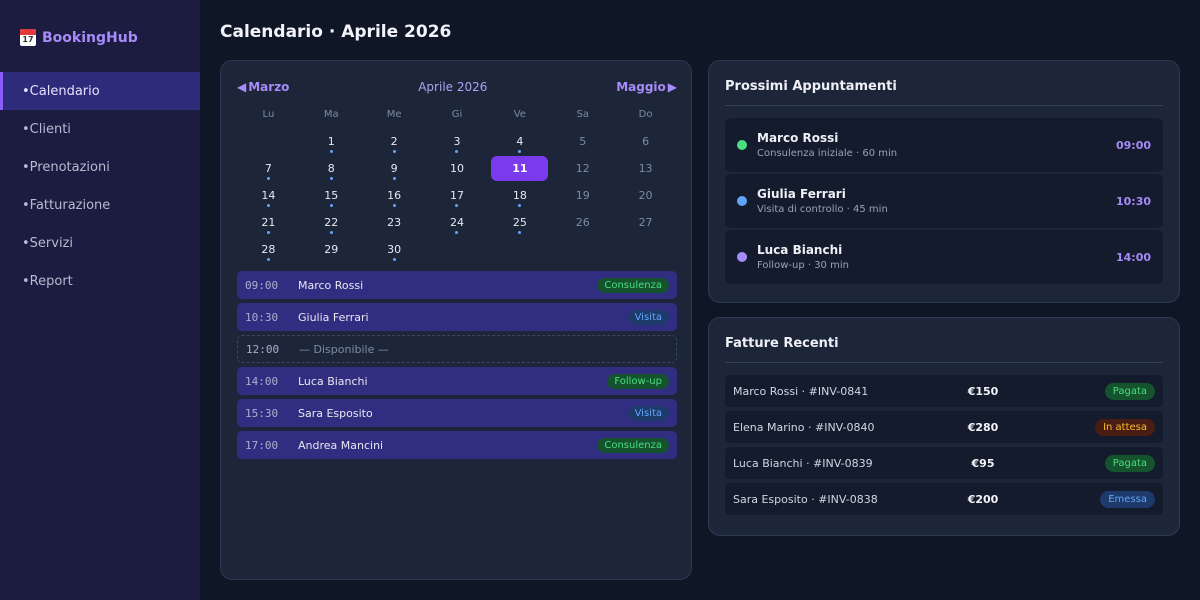 This screenshot has height=600, width=1200. What do you see at coordinates (457, 413) in the screenshot?
I see `appointment-slot: 15:30 Sara Esposito Visita` at bounding box center [457, 413].